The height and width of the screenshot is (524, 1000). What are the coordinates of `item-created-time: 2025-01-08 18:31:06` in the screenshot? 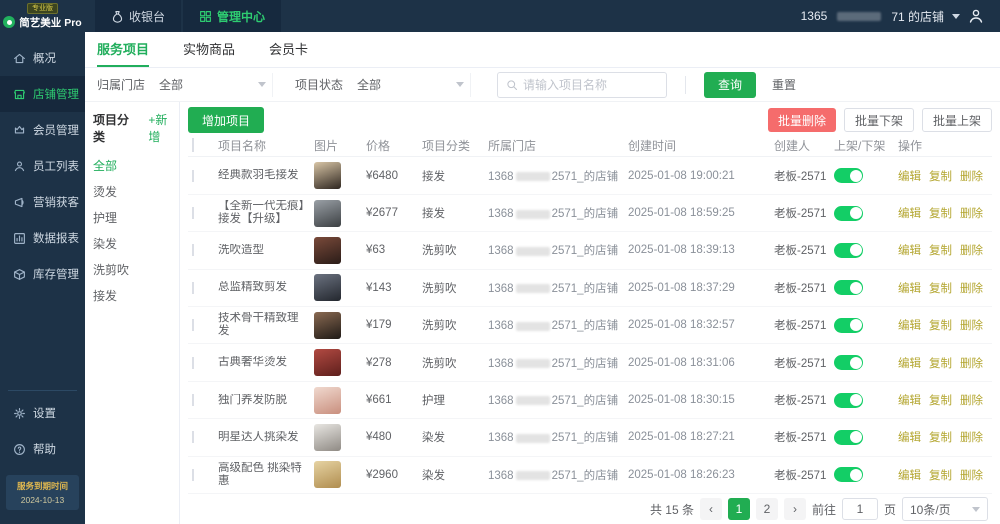 It's located at (681, 362).